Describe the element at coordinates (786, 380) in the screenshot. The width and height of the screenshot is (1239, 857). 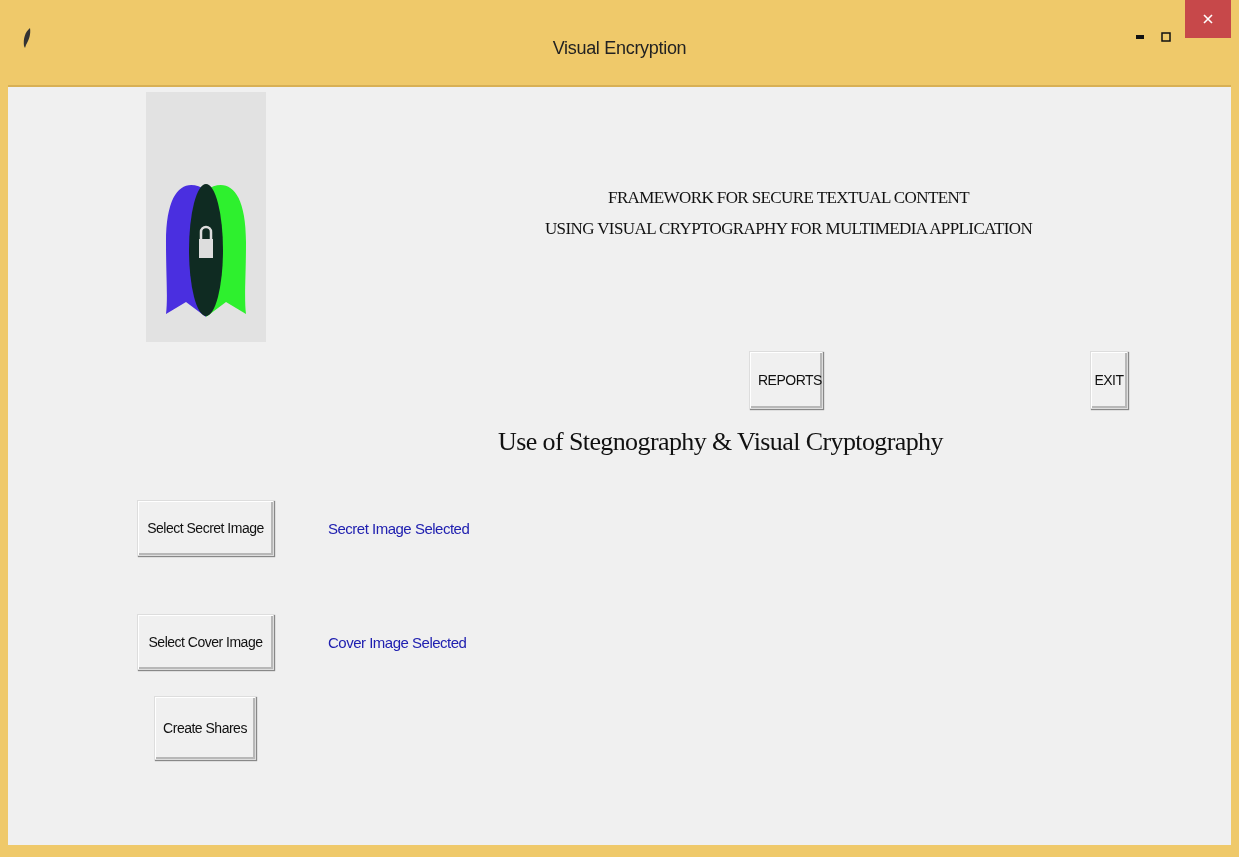
I see `top-button: REPORTS` at that location.